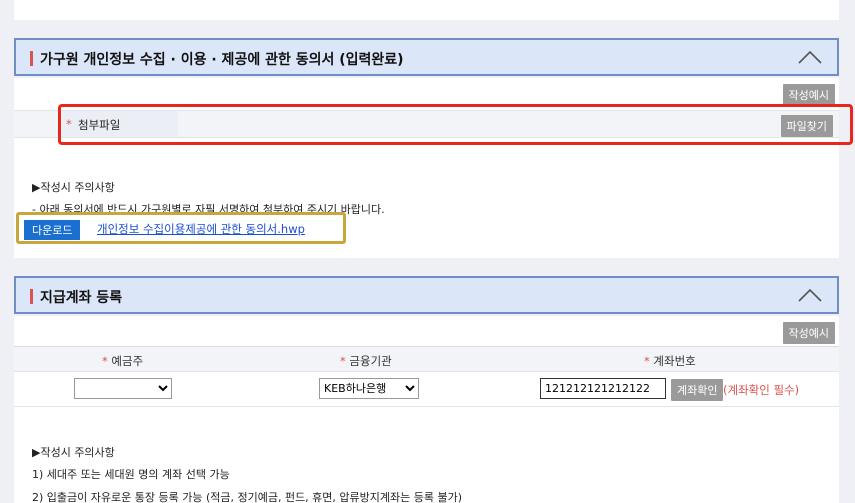 The width and height of the screenshot is (855, 503). Describe the element at coordinates (123, 388) in the screenshot. I see `depositor-select` at that location.